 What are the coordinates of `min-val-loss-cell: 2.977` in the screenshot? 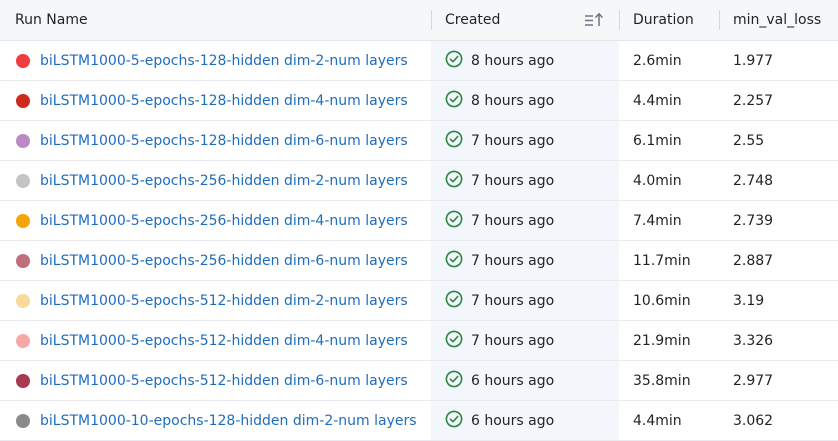 It's located at (778, 380).